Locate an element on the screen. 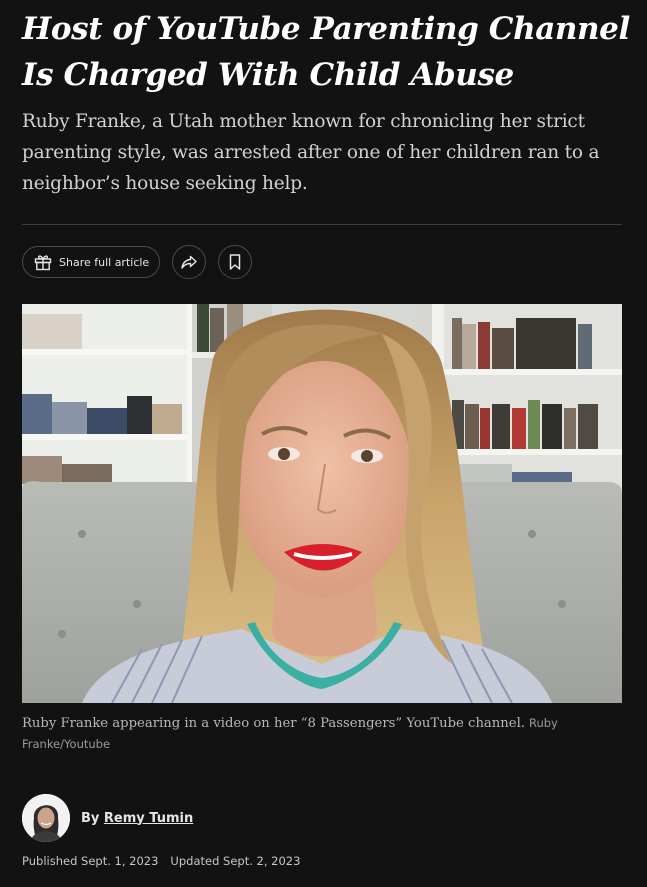  bookmark-icon is located at coordinates (235, 262).